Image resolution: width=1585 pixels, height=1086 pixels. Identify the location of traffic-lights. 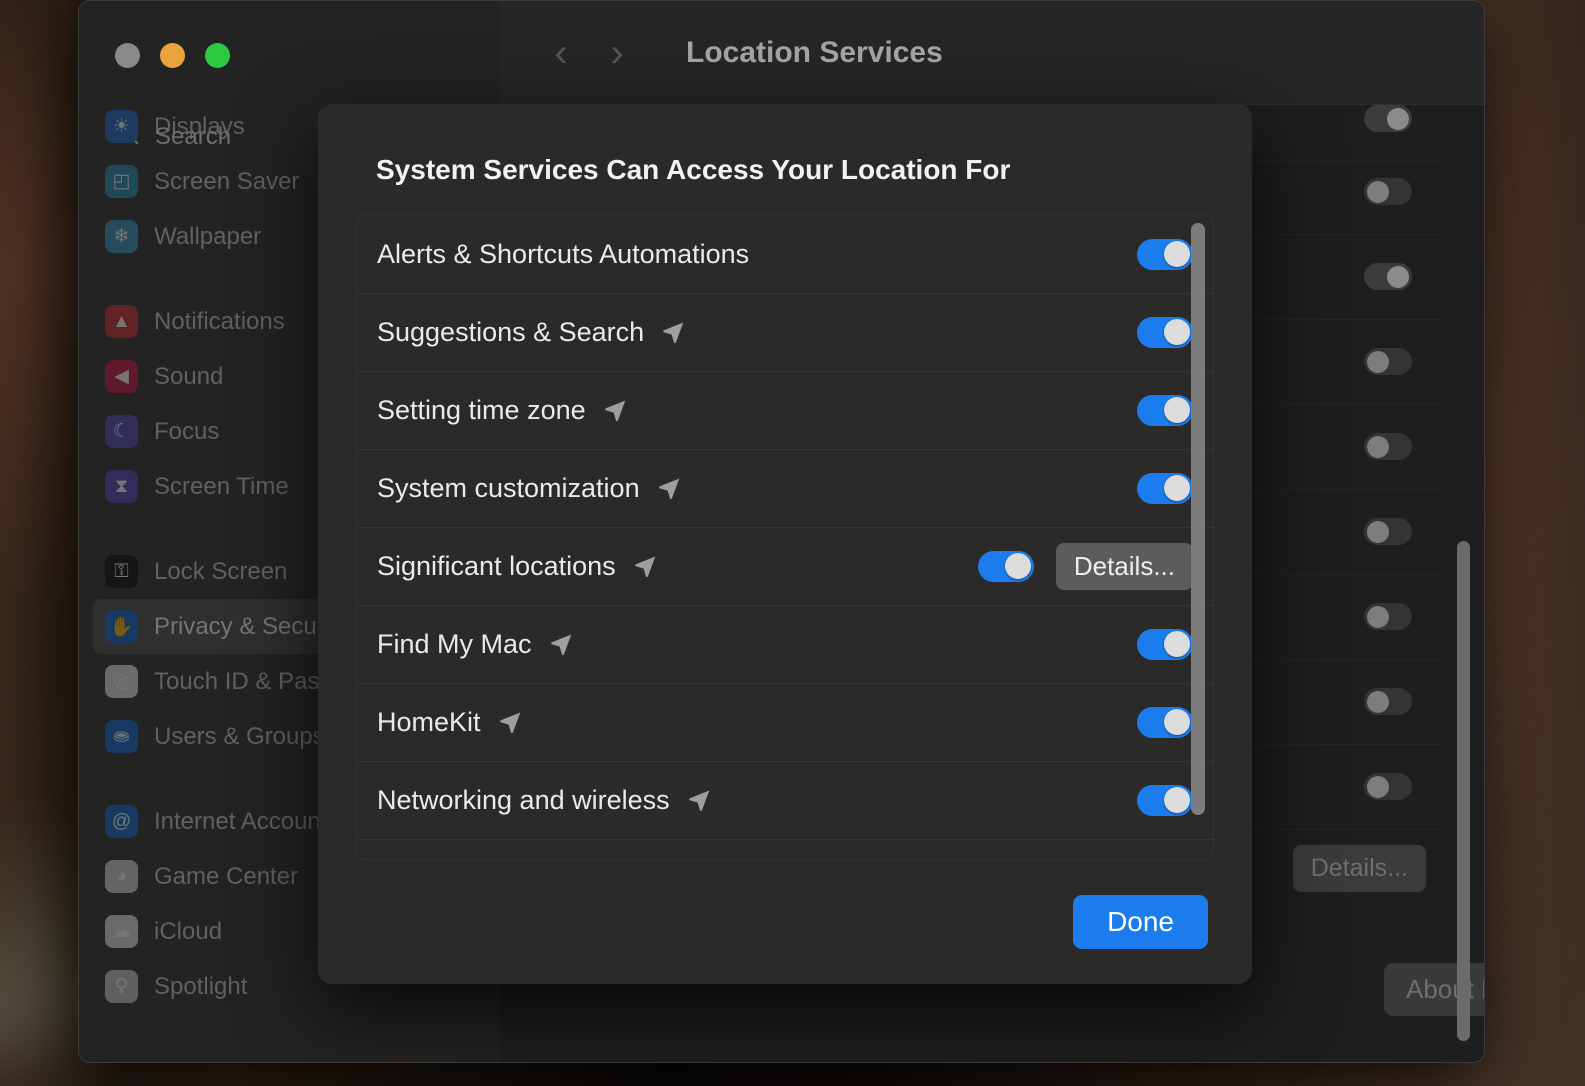
(172, 55).